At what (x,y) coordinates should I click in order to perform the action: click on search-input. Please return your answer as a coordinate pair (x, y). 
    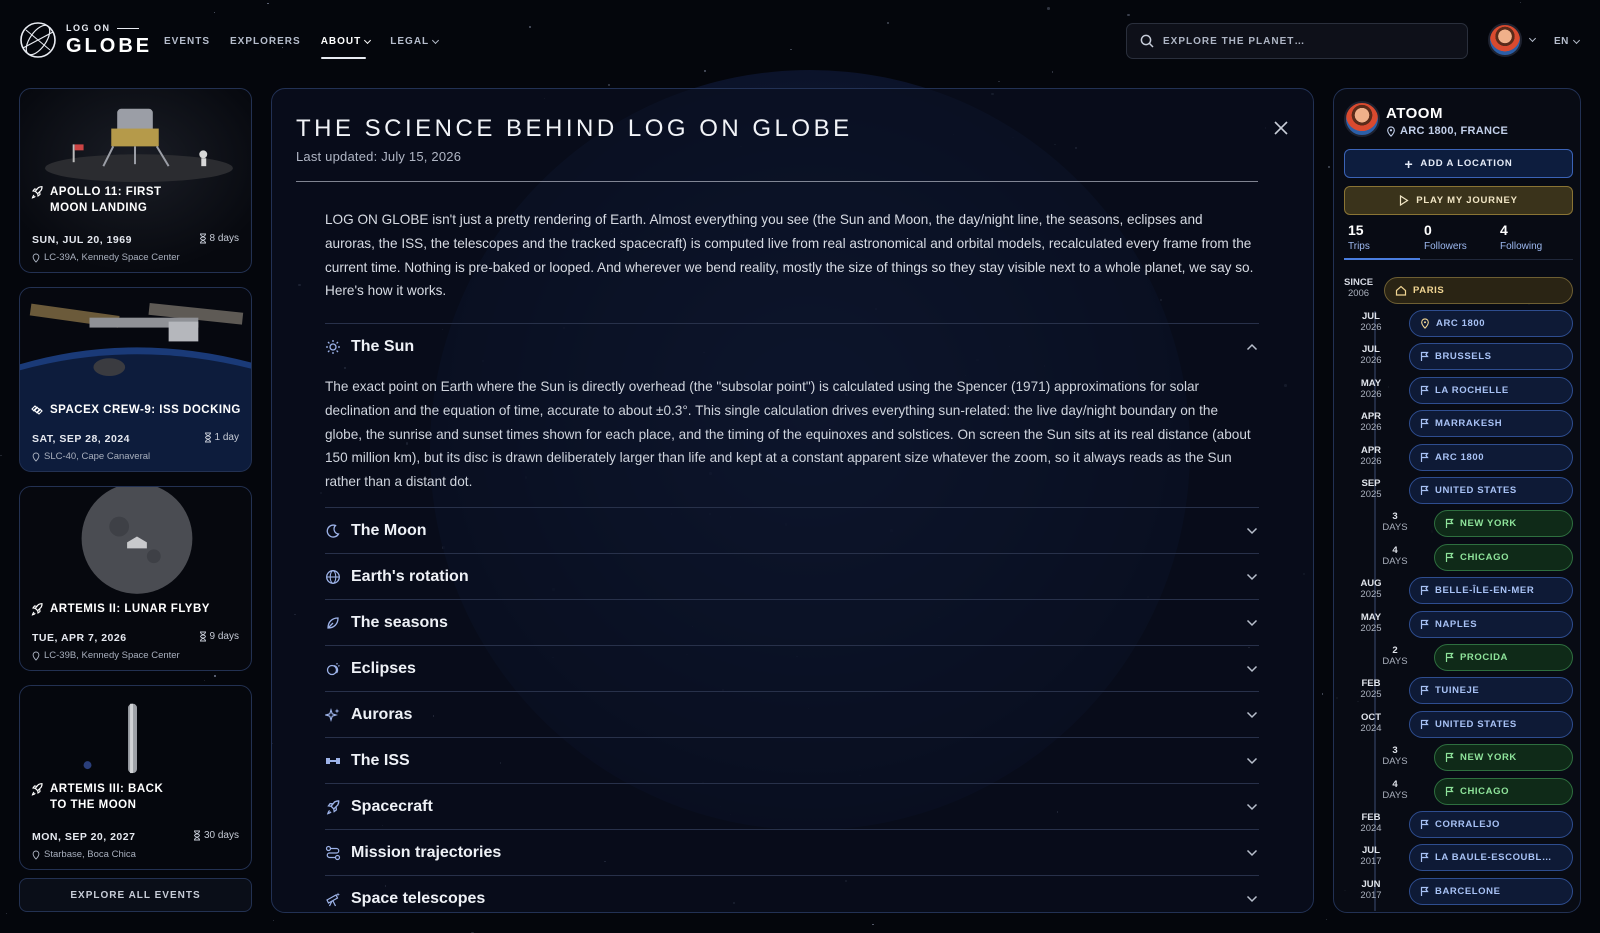
    Looking at the image, I should click on (1303, 41).